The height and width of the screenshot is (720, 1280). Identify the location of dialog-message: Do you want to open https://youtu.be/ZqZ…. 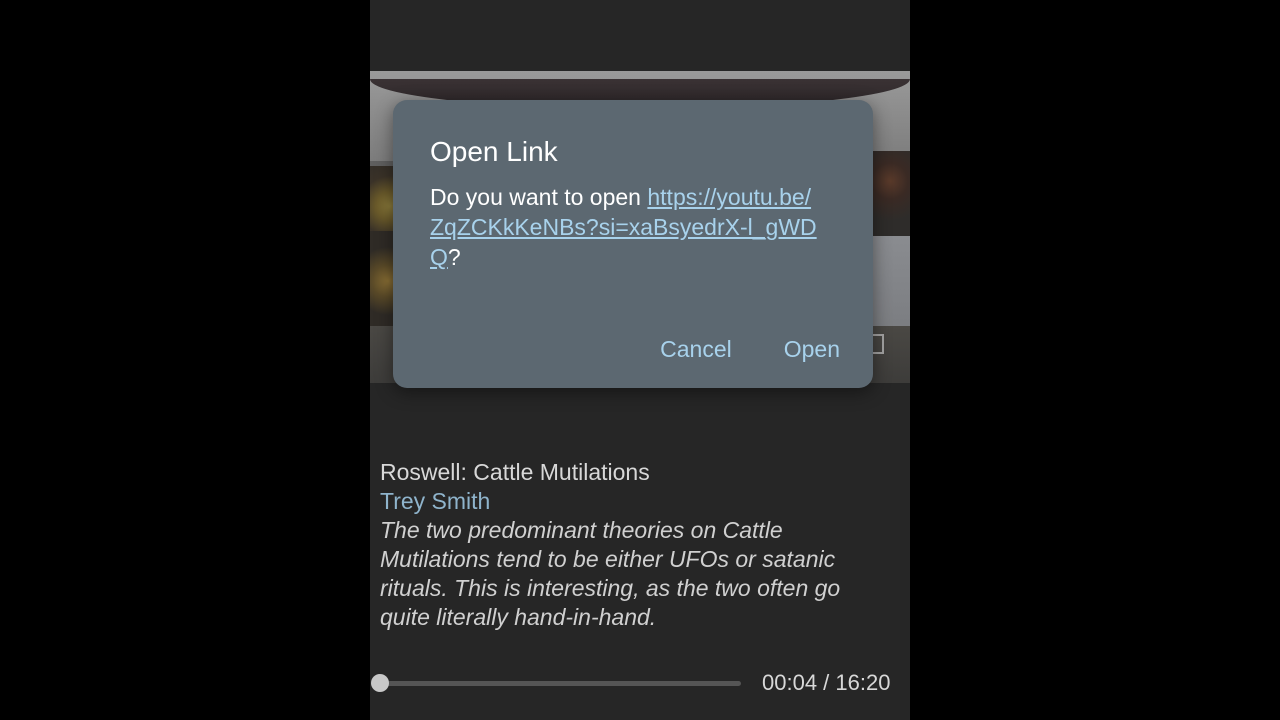
(625, 227).